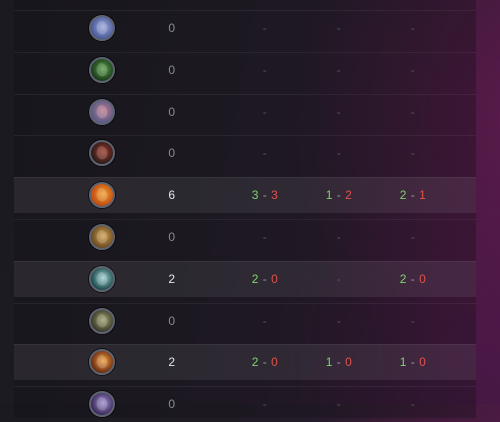 The width and height of the screenshot is (500, 422). What do you see at coordinates (265, 195) in the screenshot?
I see `record-a-cell: 3 - 3` at bounding box center [265, 195].